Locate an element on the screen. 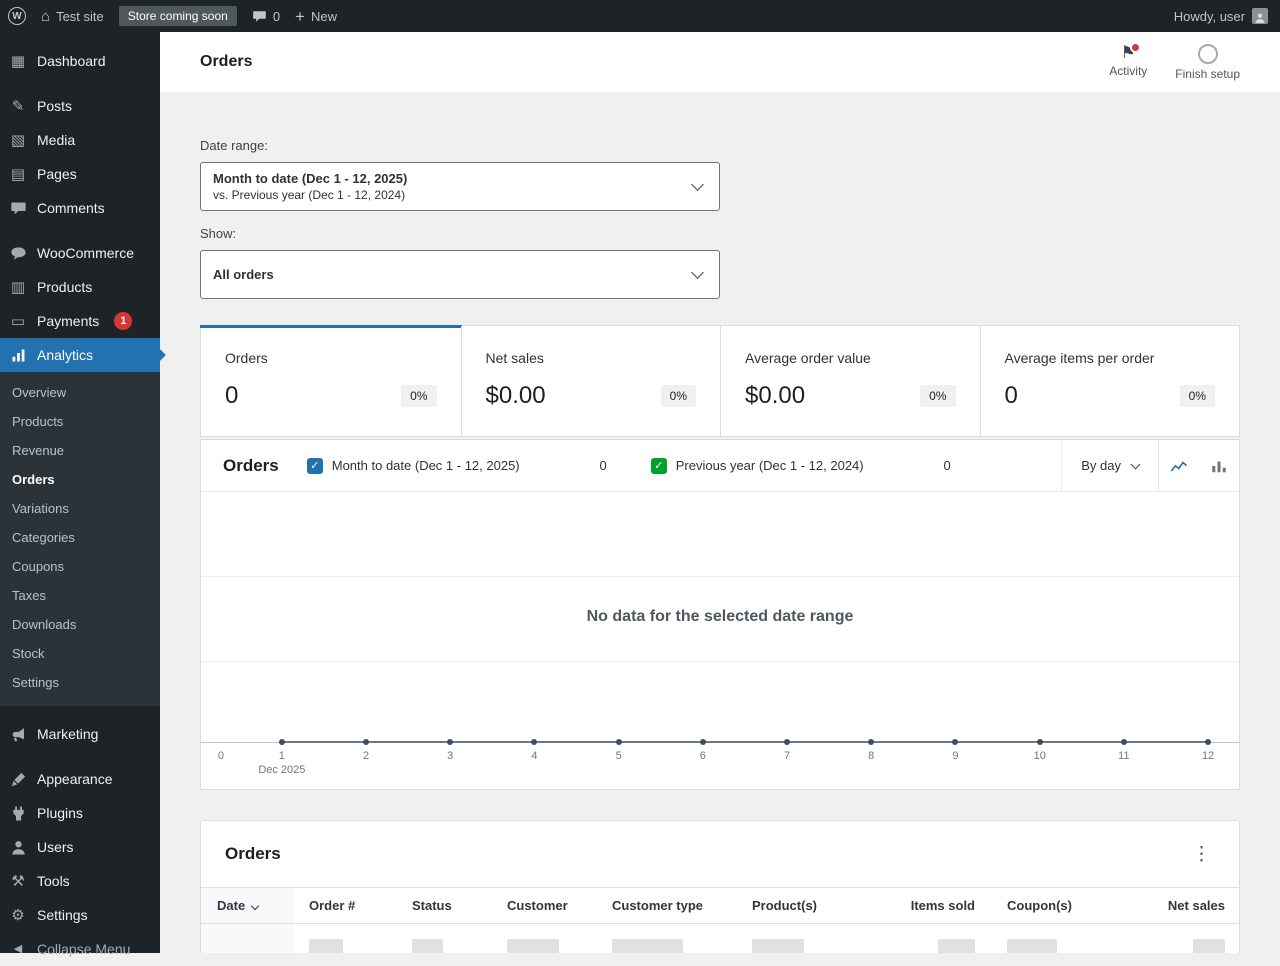 This screenshot has width=1280, height=966. wordpress-logo-icon: W is located at coordinates (17, 16).